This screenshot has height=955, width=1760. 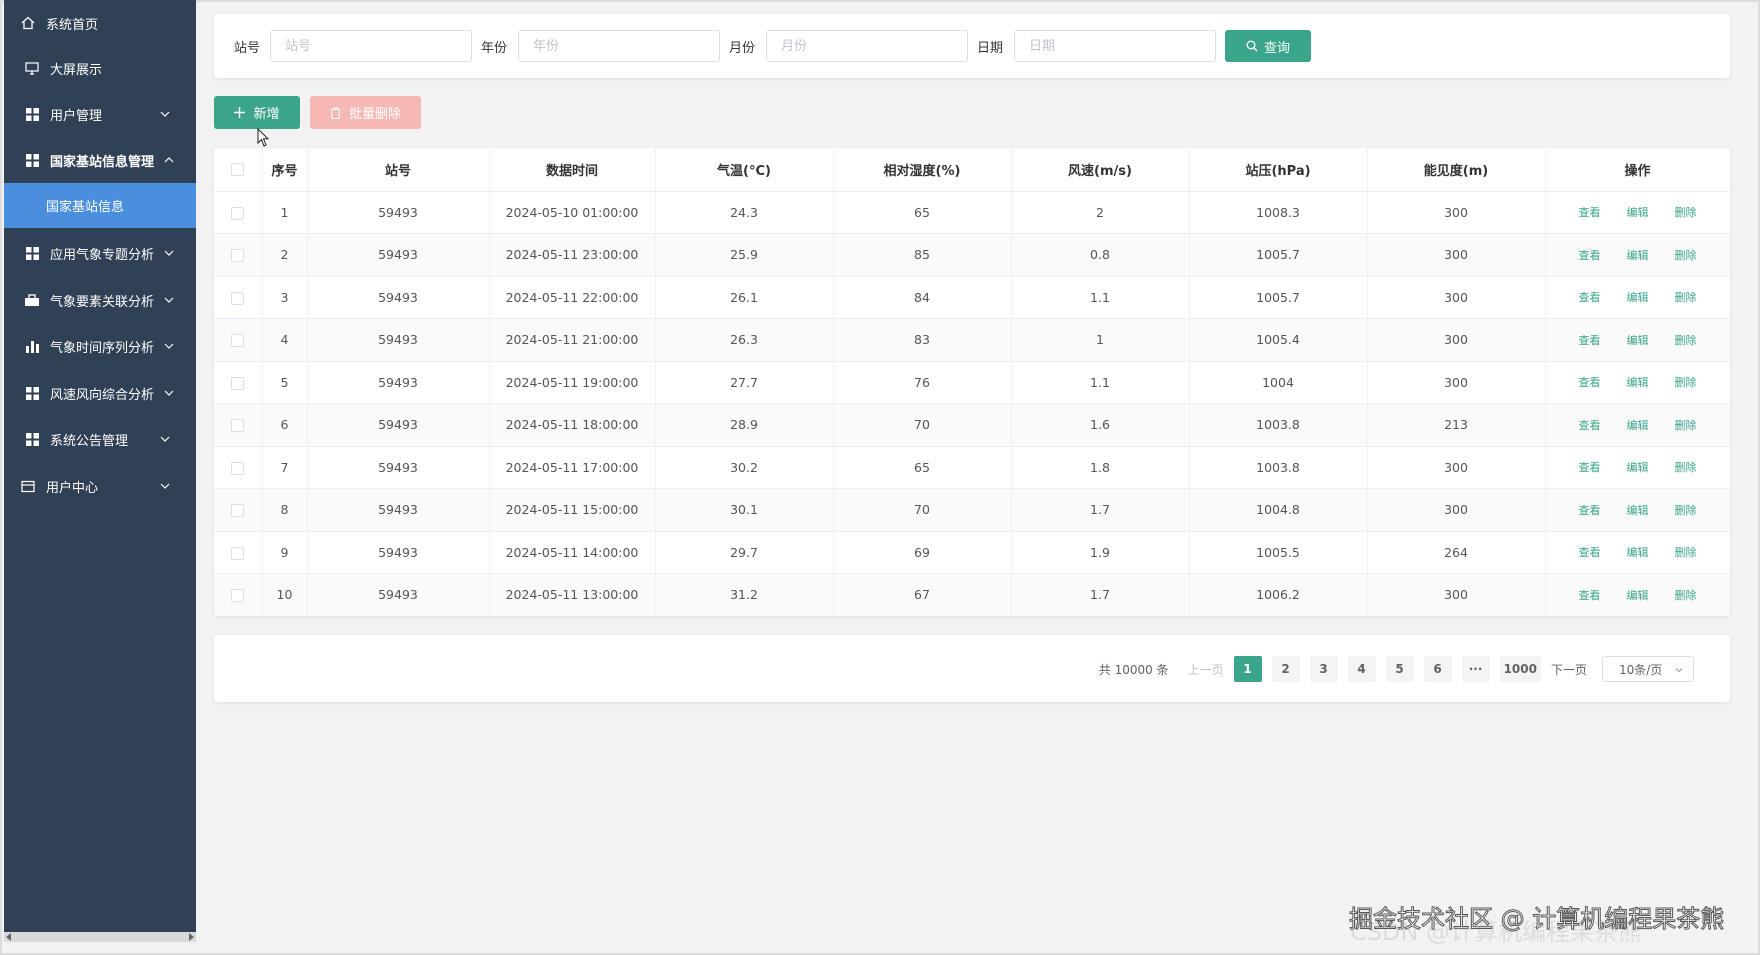 What do you see at coordinates (285, 297) in the screenshot?
I see `cell-index: 3` at bounding box center [285, 297].